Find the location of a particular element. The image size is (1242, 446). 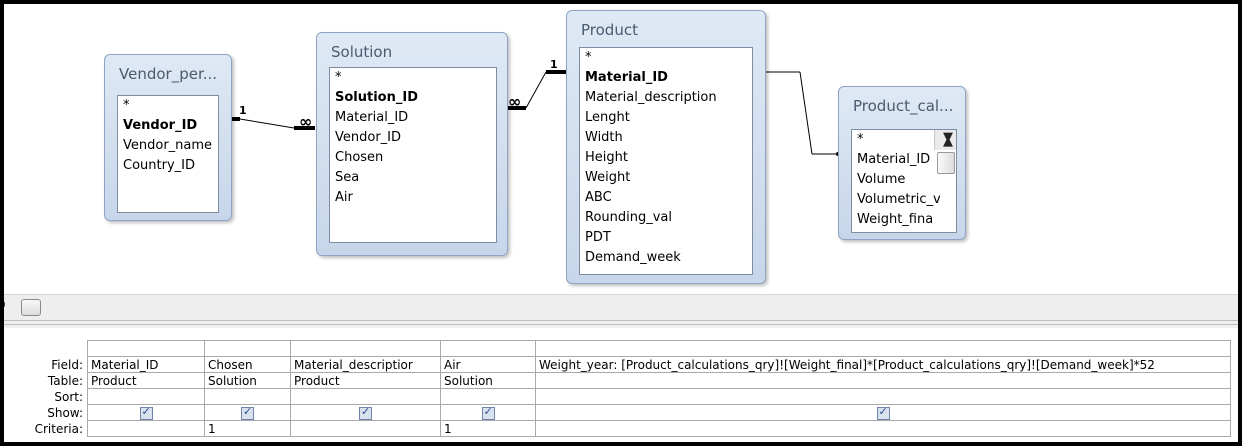

diagram-horizontal-scrollbar: ◂ is located at coordinates (621, 307).